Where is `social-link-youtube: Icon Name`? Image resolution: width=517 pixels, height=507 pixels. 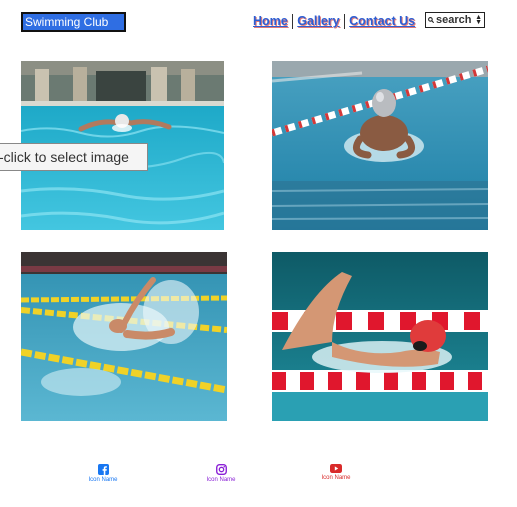
social-link-youtube: Icon Name is located at coordinates (336, 472).